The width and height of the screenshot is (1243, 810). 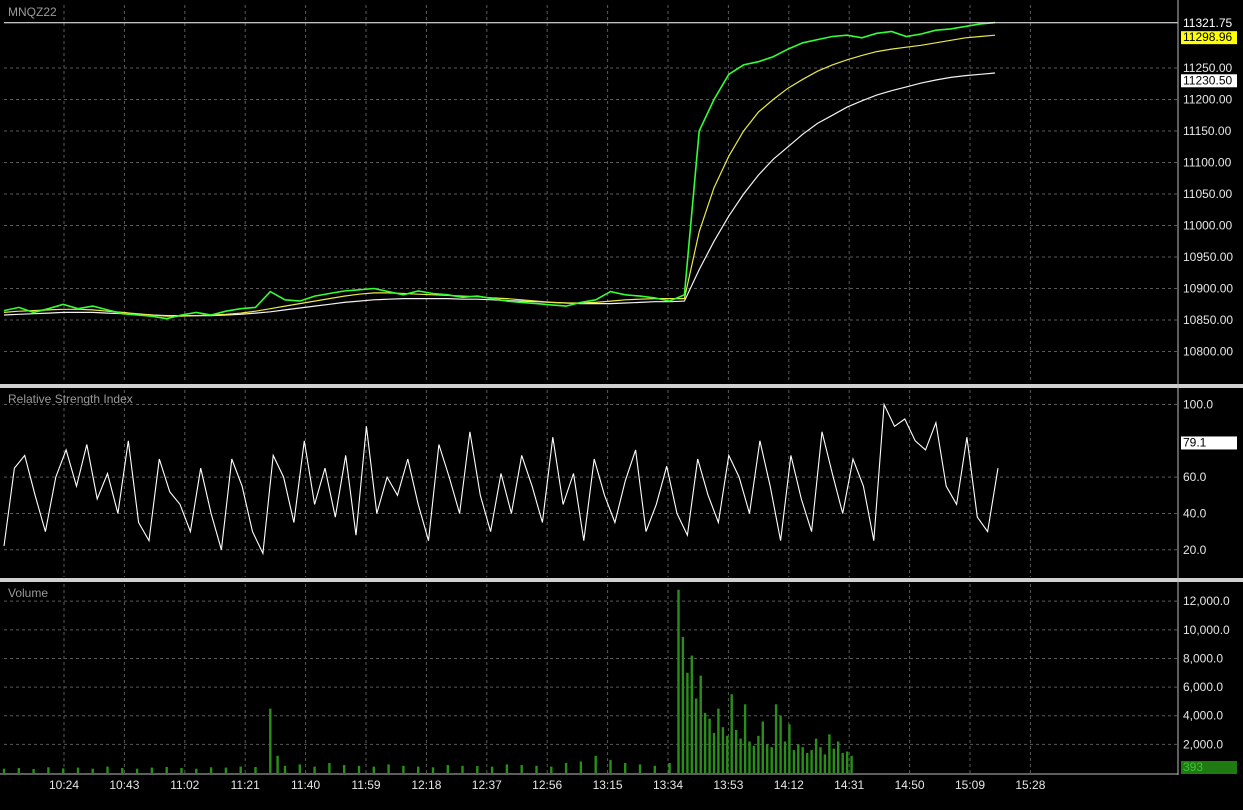 I want to click on time-axis-label: 14:50, so click(x=910, y=785).